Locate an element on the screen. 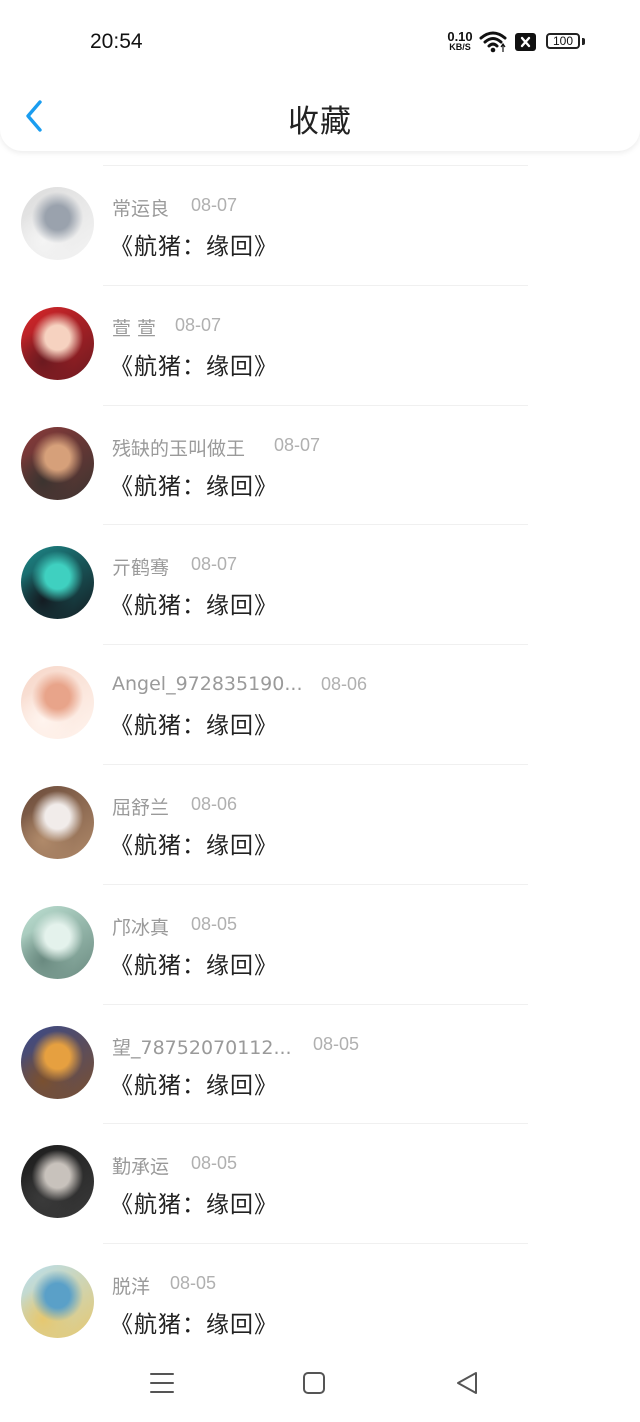 This screenshot has width=640, height=1422. user-name: 邝冰真 is located at coordinates (140, 926).